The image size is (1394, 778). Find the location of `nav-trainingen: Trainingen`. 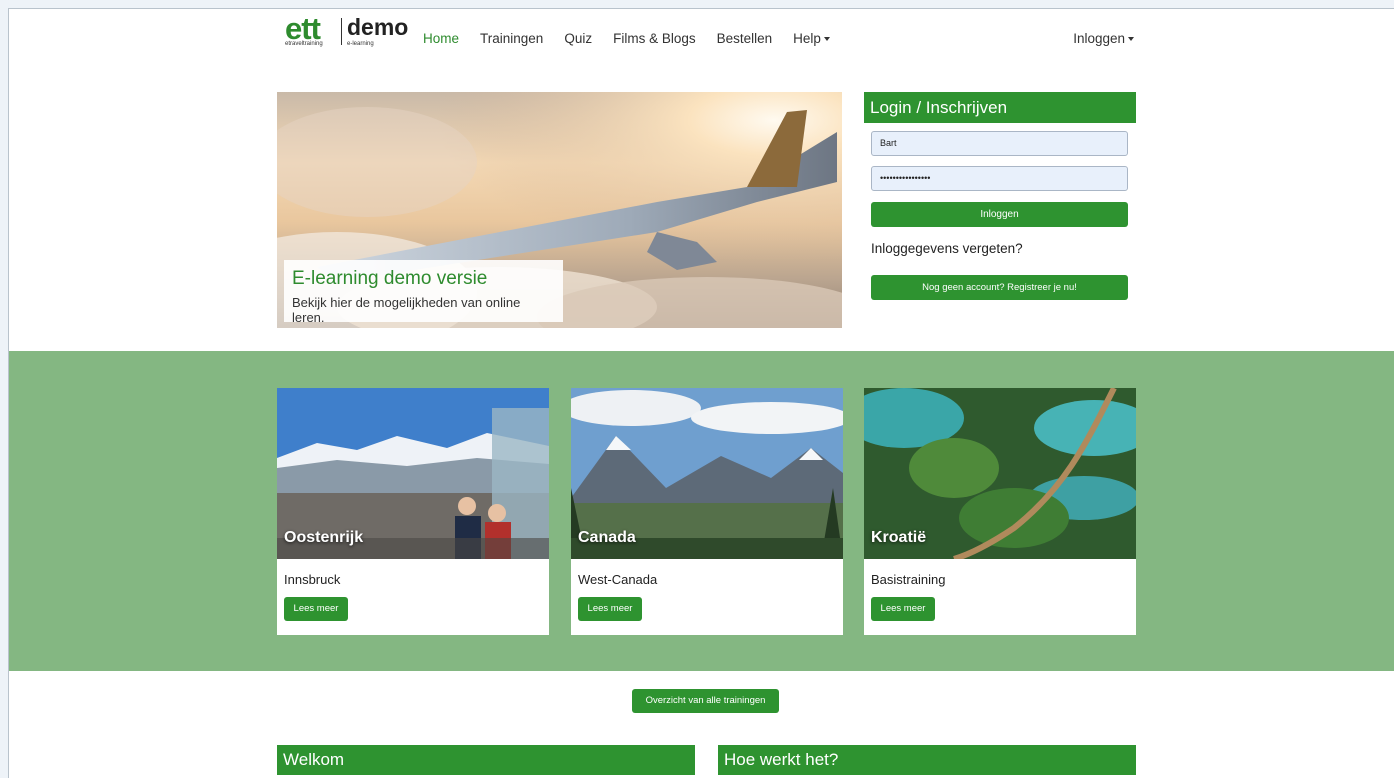

nav-trainingen: Trainingen is located at coordinates (511, 38).